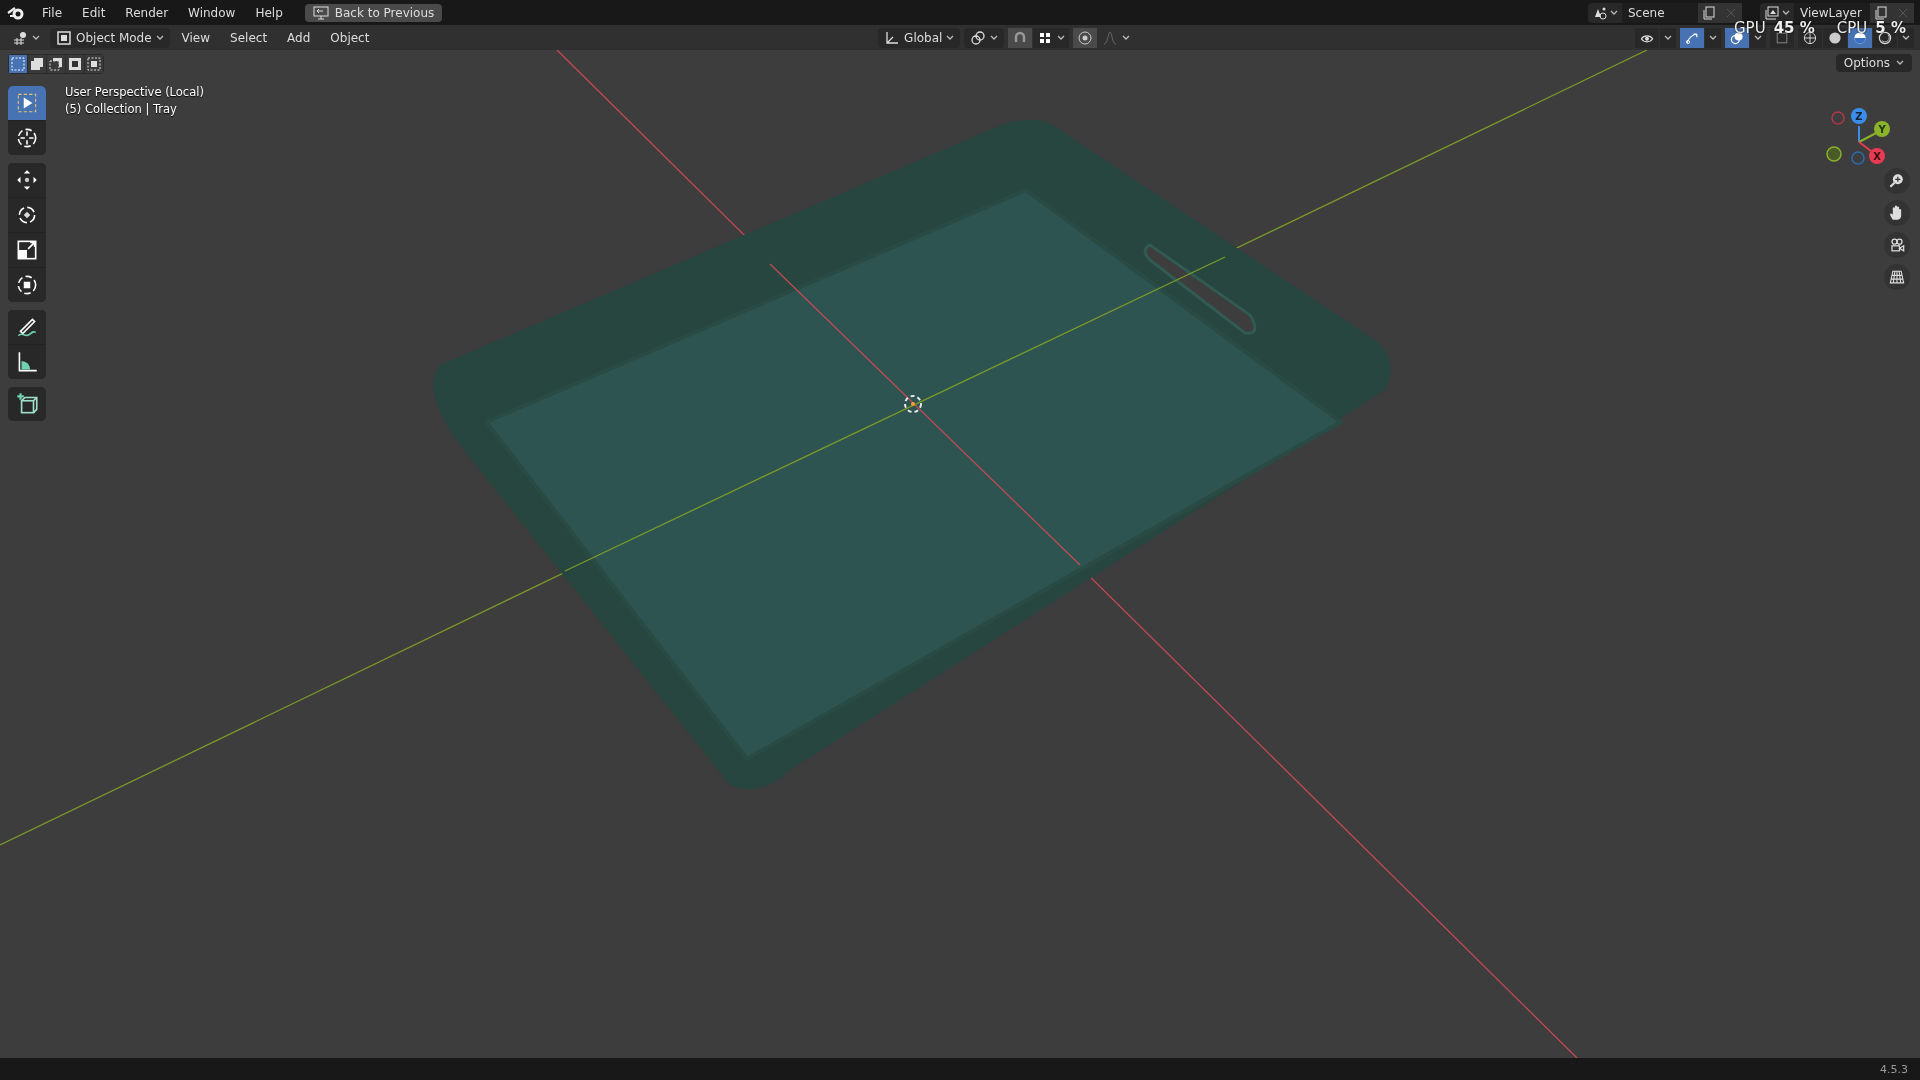 The image size is (1920, 1080). What do you see at coordinates (919, 37) in the screenshot?
I see `orientation-dropdown: Global` at bounding box center [919, 37].